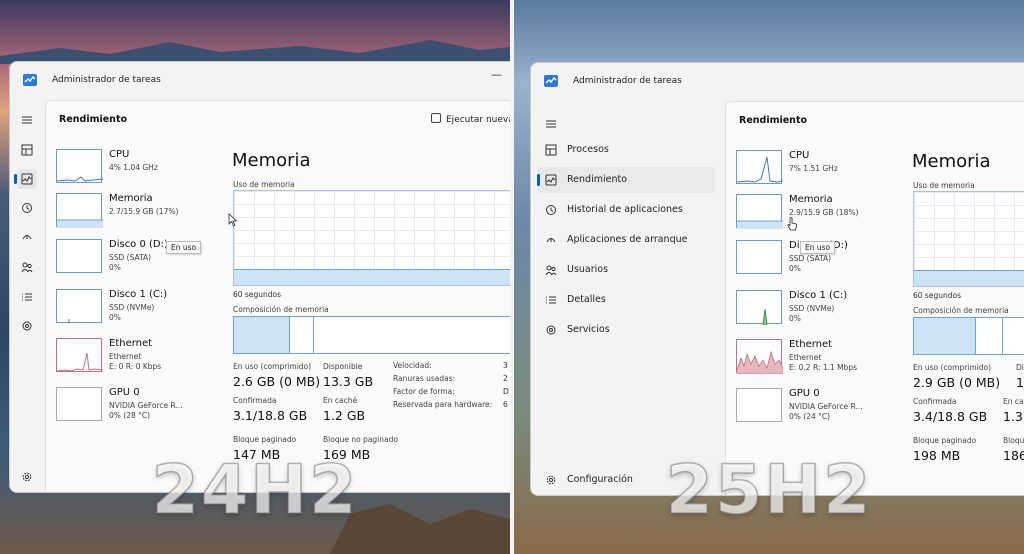 This screenshot has height=554, width=1024. What do you see at coordinates (125, 356) in the screenshot?
I see `card-subtitle: Ethernet` at bounding box center [125, 356].